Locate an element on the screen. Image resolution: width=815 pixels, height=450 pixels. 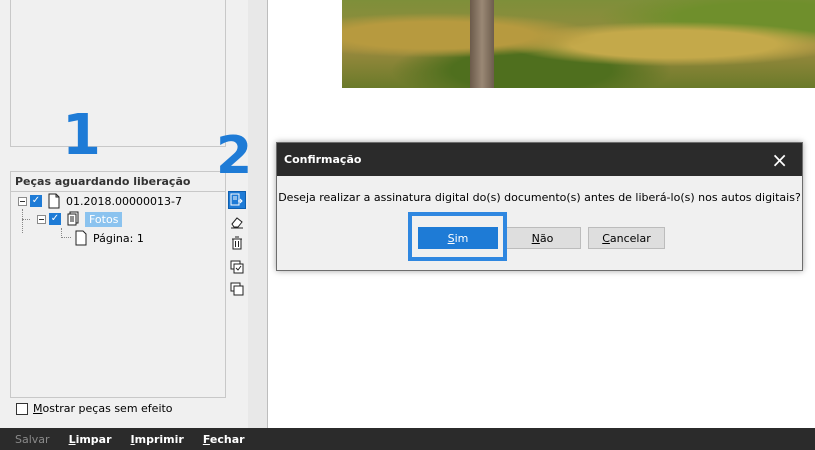
copy-window-icon is located at coordinates (237, 289).